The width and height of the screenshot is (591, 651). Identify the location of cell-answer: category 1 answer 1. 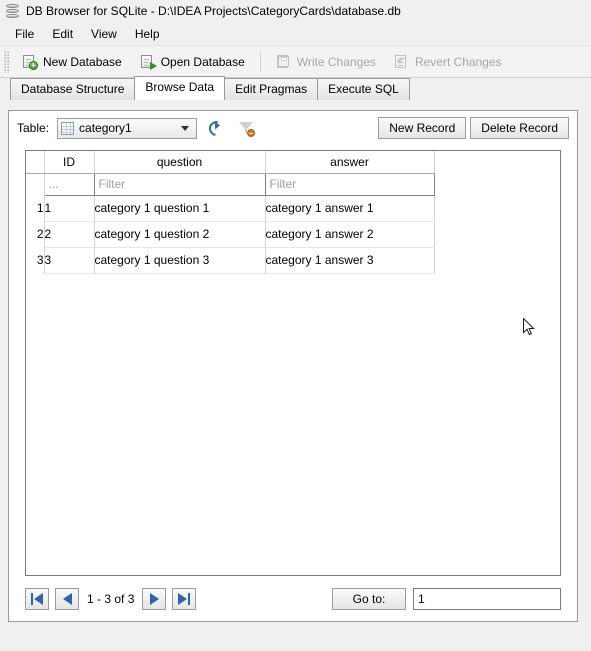
(350, 208).